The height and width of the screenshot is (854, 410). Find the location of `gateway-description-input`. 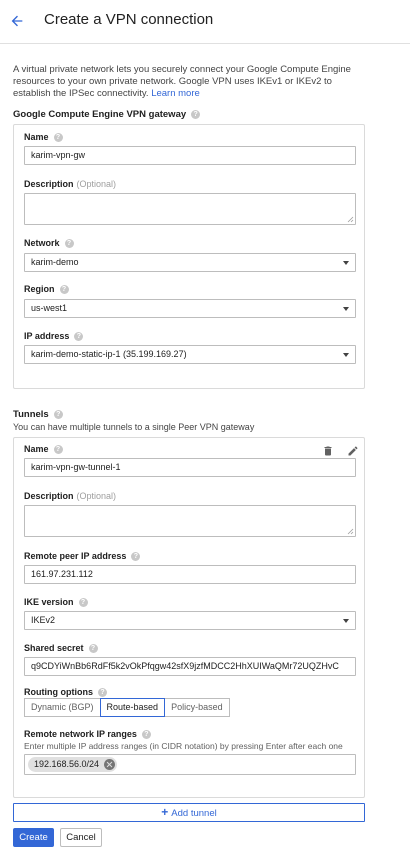

gateway-description-input is located at coordinates (190, 209).